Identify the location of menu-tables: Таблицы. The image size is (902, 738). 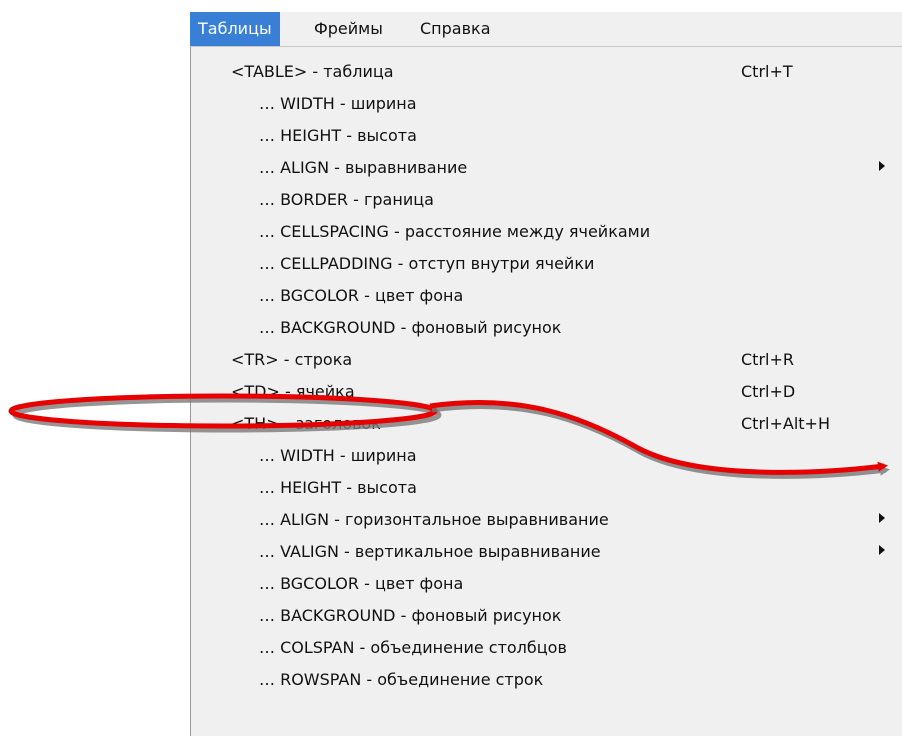
(235, 29).